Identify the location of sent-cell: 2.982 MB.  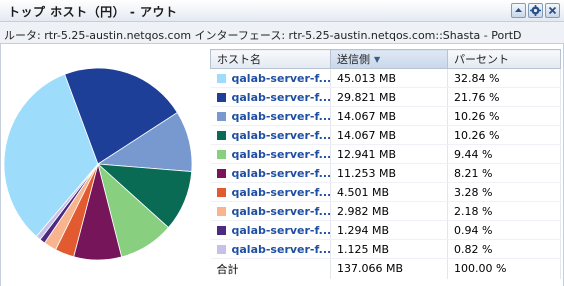
(389, 211).